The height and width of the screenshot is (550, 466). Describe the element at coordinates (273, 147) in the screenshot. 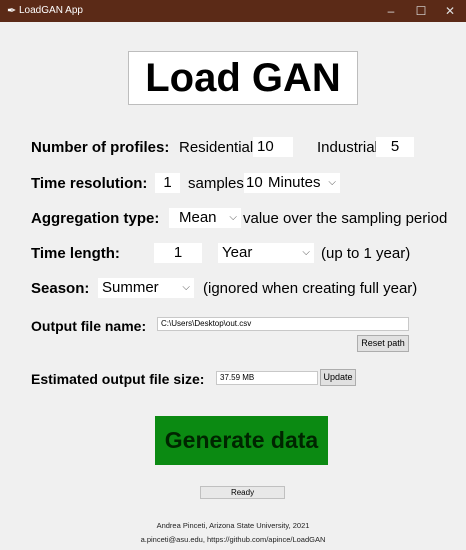

I see `residential-input: 10` at that location.